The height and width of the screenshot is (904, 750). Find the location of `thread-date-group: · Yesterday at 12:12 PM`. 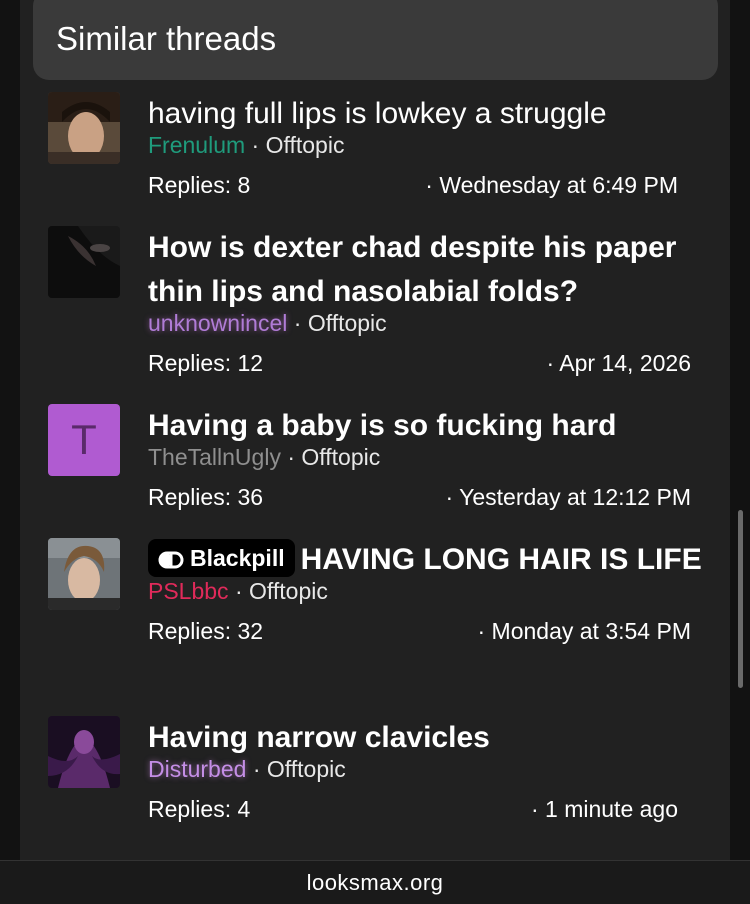

thread-date-group: · Yesterday at 12:12 PM is located at coordinates (568, 497).